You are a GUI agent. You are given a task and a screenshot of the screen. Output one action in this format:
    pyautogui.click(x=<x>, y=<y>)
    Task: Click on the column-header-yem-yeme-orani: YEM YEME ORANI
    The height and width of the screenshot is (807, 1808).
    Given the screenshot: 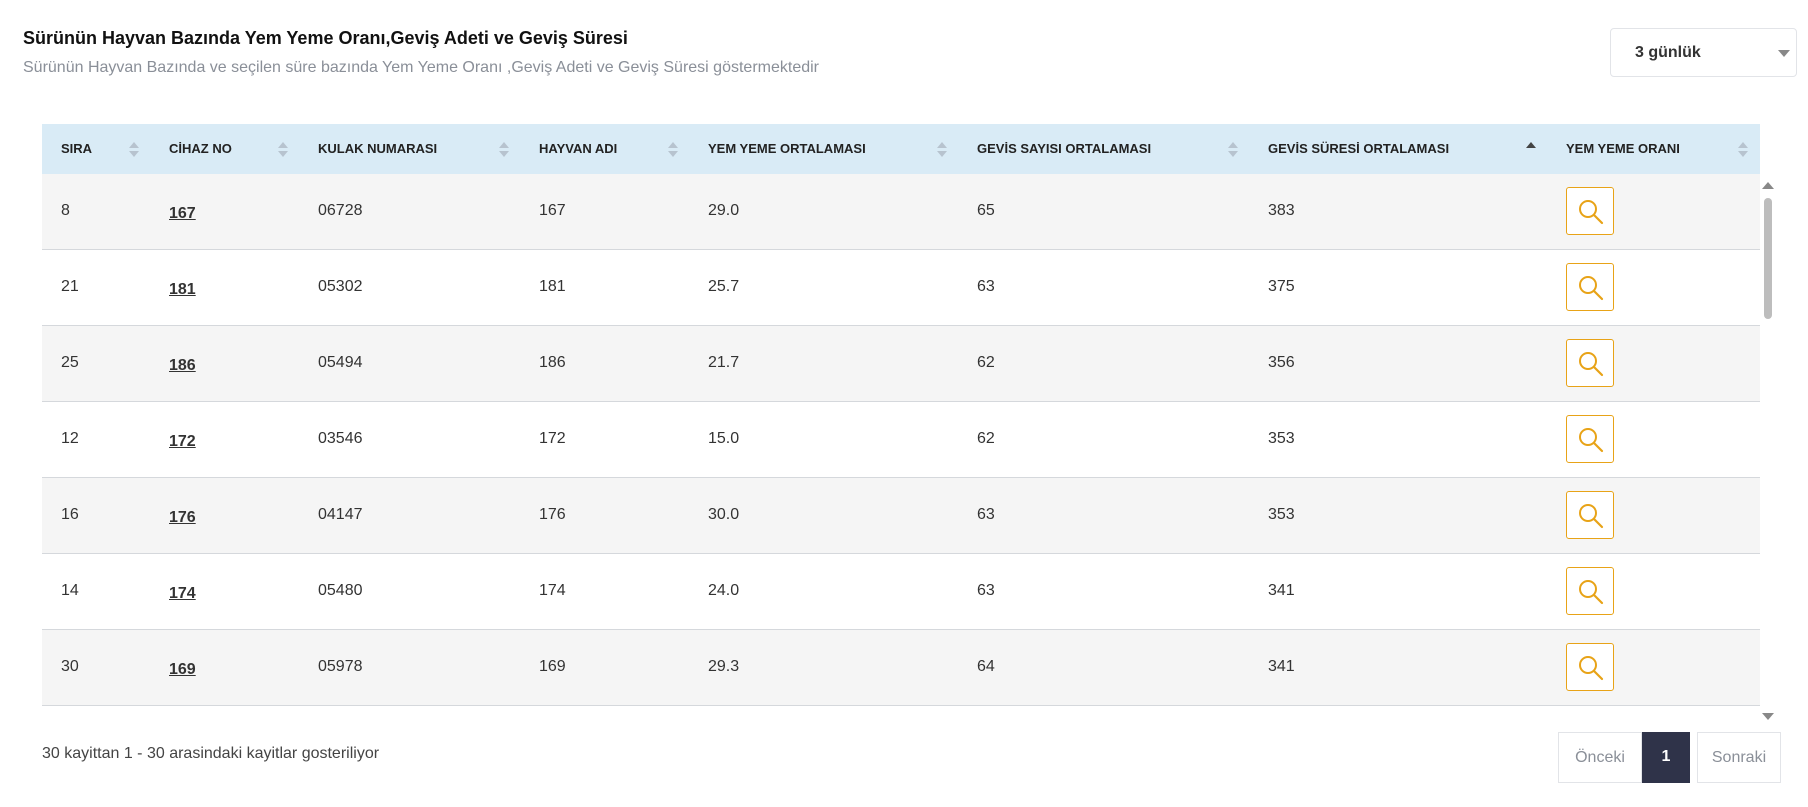 What is the action you would take?
    pyautogui.click(x=1623, y=149)
    